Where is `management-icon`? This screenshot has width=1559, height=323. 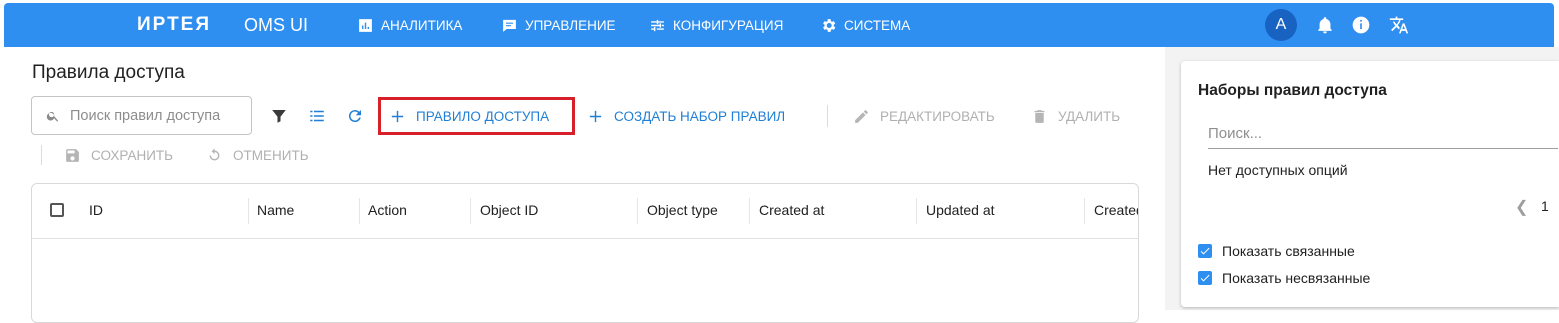 management-icon is located at coordinates (509, 25).